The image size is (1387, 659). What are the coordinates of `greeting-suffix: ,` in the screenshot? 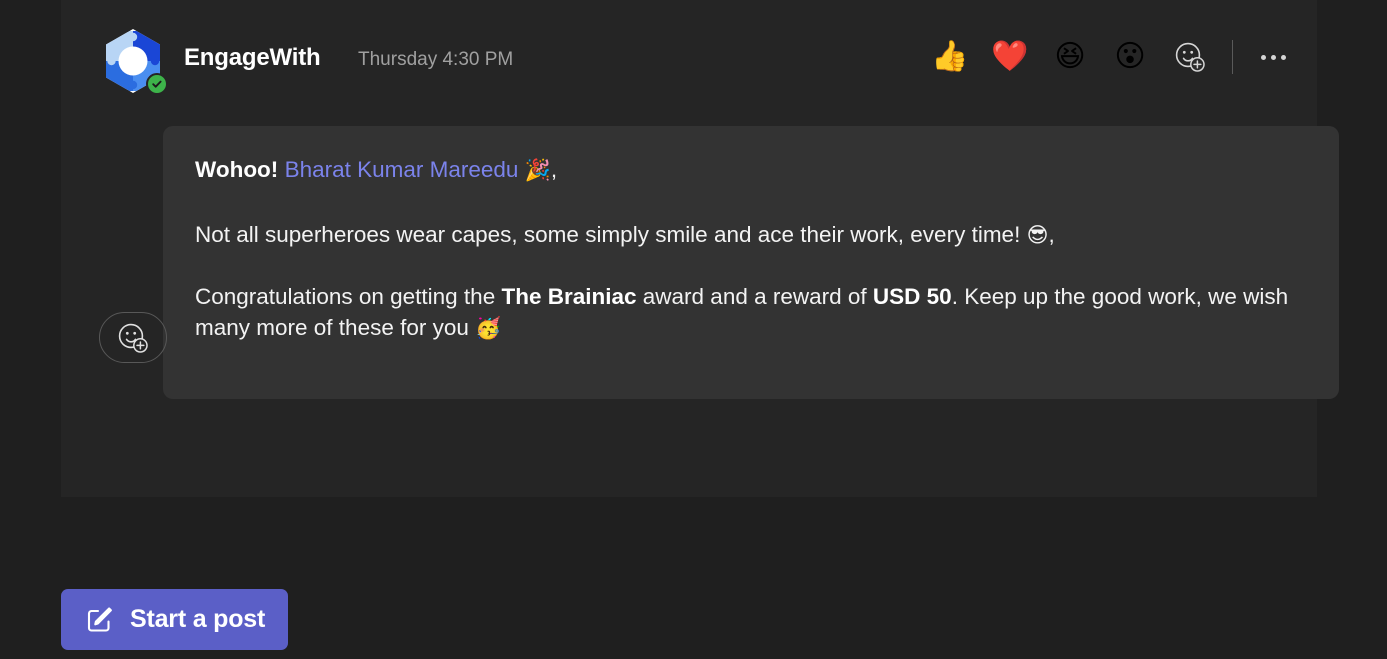 It's located at (554, 169).